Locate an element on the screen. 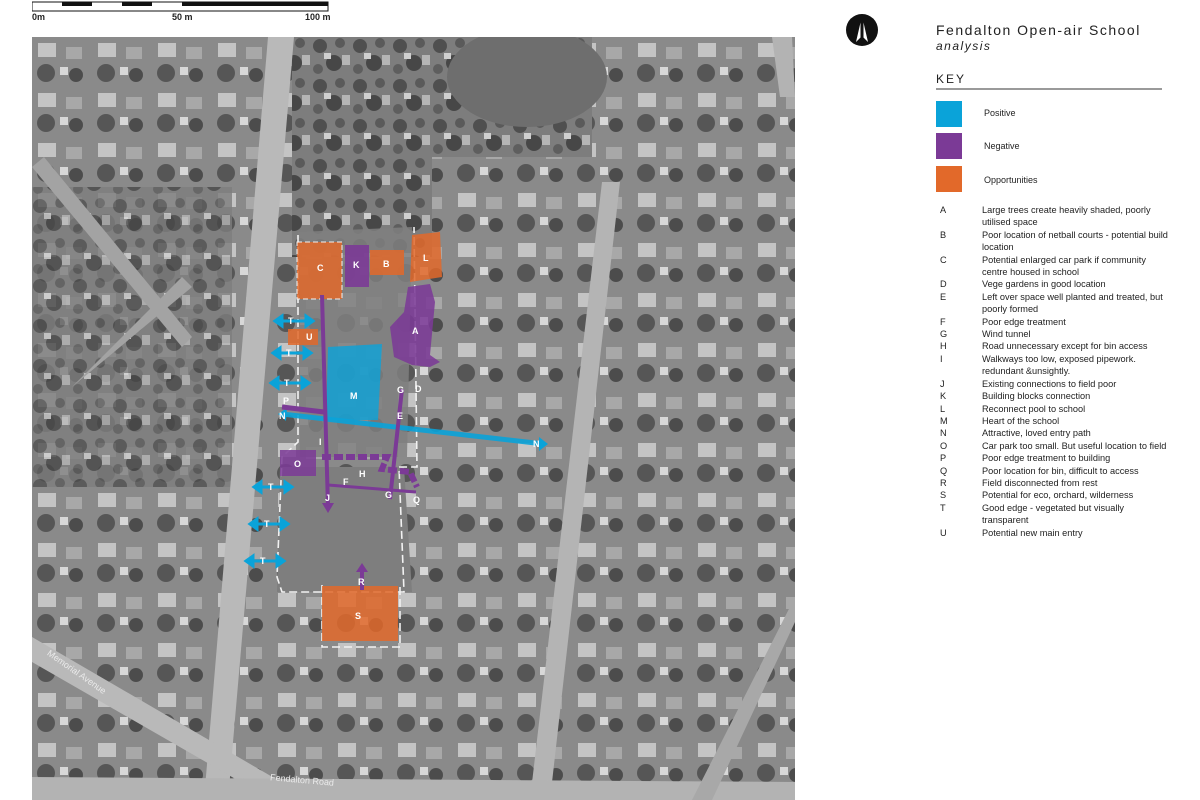 This screenshot has height=800, width=1200. legend-item-g: G Wind tunnel is located at coordinates (1055, 334).